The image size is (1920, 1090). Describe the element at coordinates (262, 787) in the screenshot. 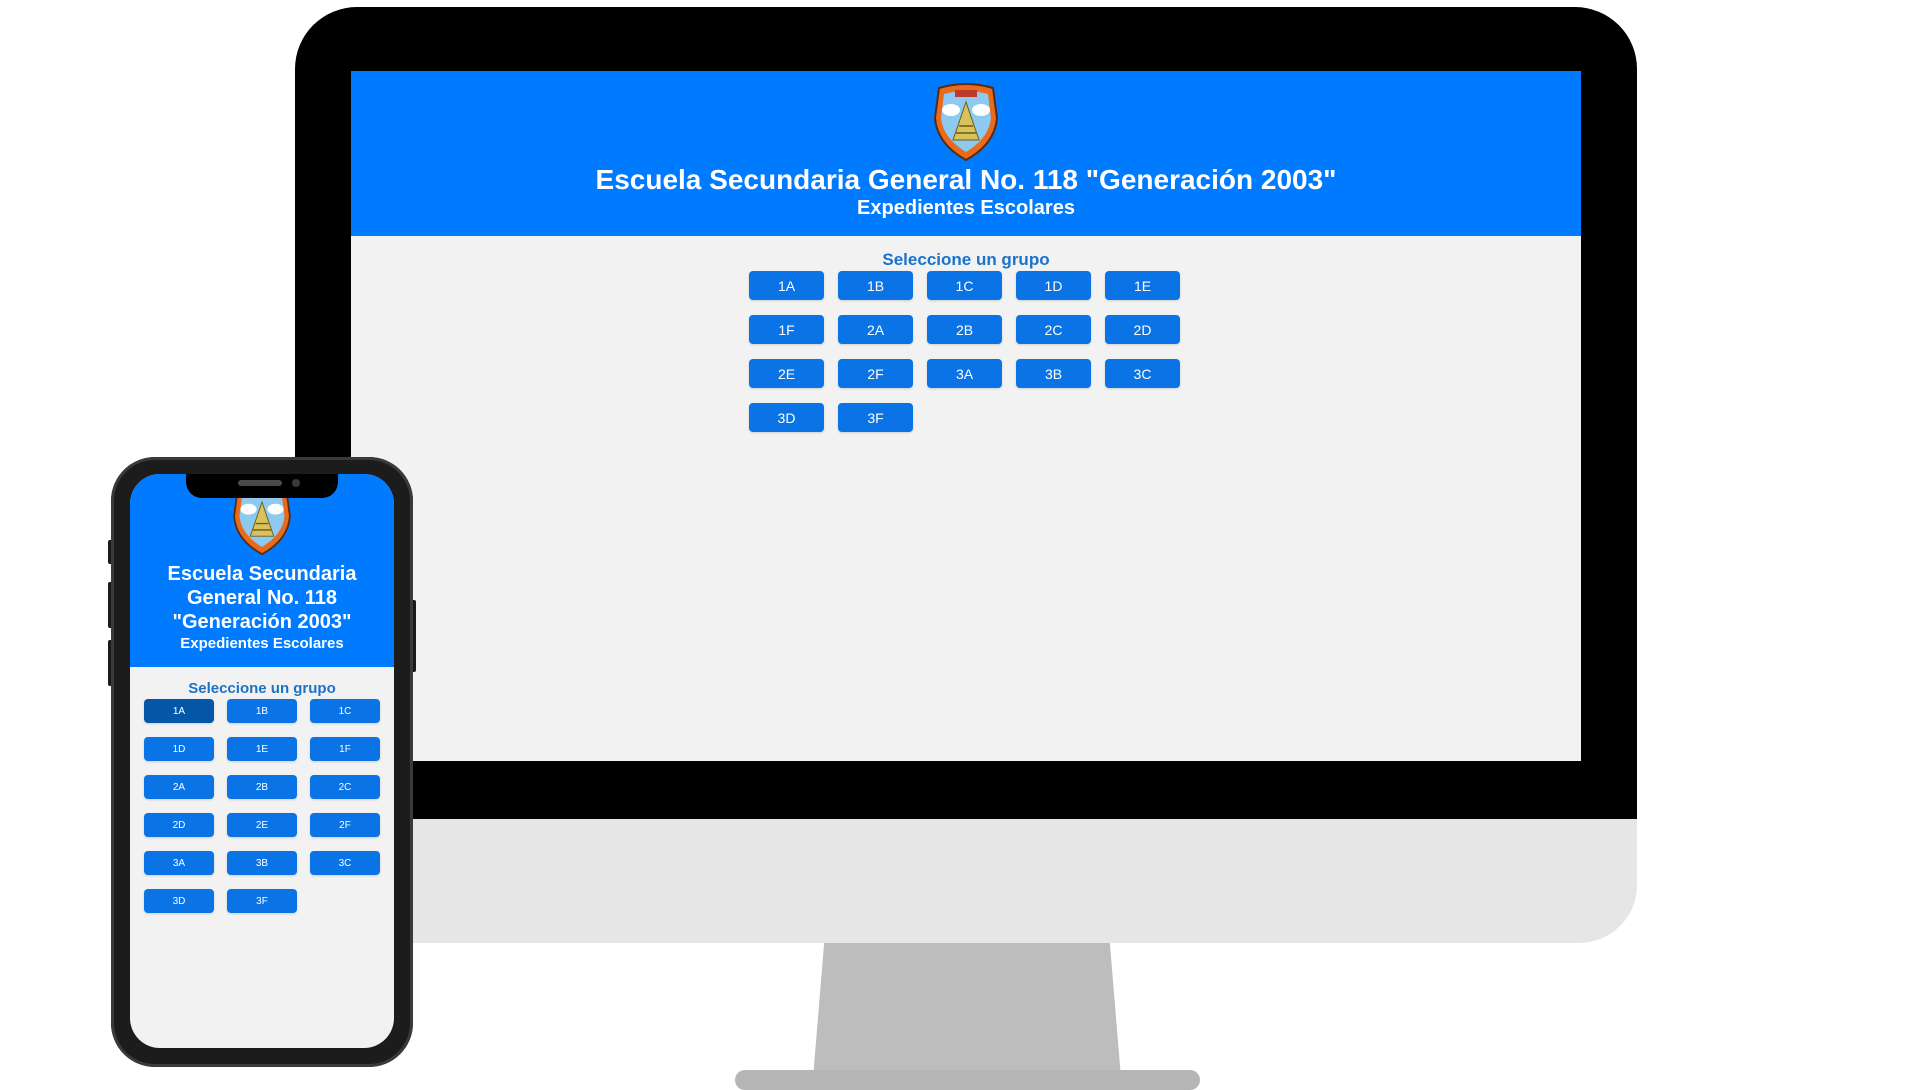

I see `mobile-group-button-2b: 2B` at that location.